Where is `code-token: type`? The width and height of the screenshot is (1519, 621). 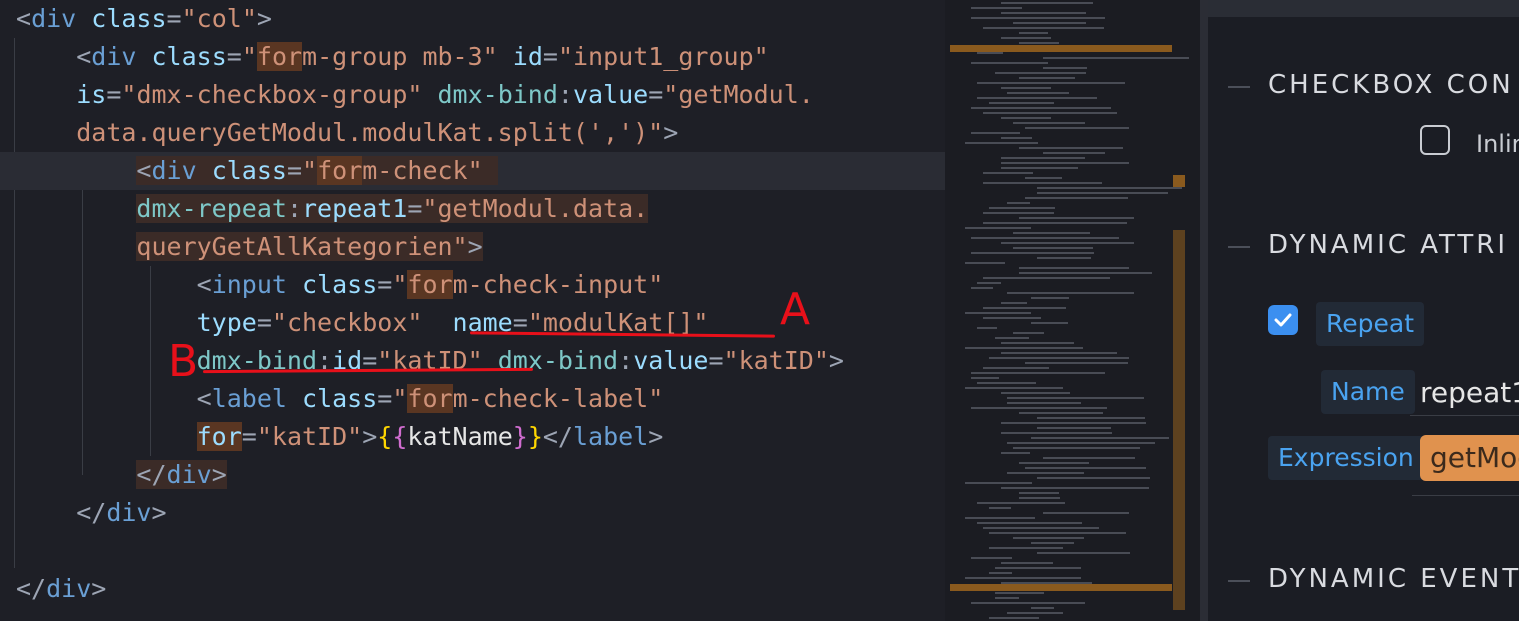 code-token: type is located at coordinates (226, 322).